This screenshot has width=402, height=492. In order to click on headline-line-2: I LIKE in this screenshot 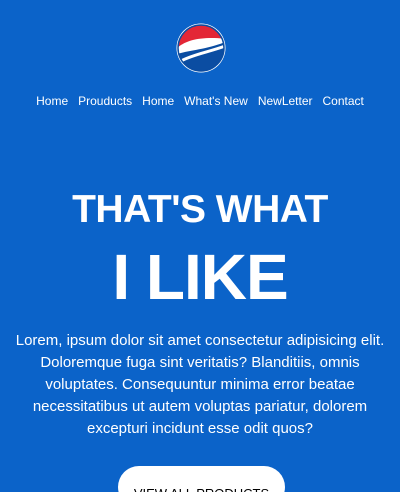, I will do `click(200, 277)`.